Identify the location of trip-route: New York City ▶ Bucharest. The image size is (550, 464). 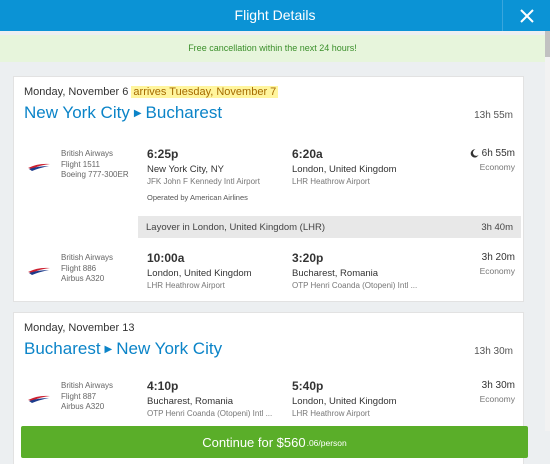
(123, 113).